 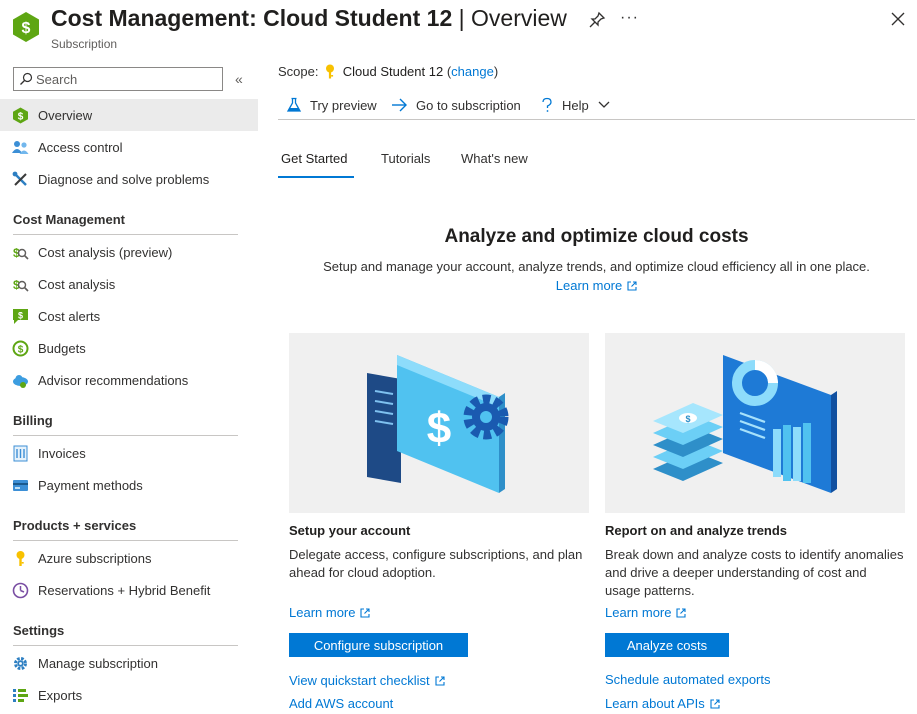 I want to click on setup-account-illustration: $, so click(x=439, y=423).